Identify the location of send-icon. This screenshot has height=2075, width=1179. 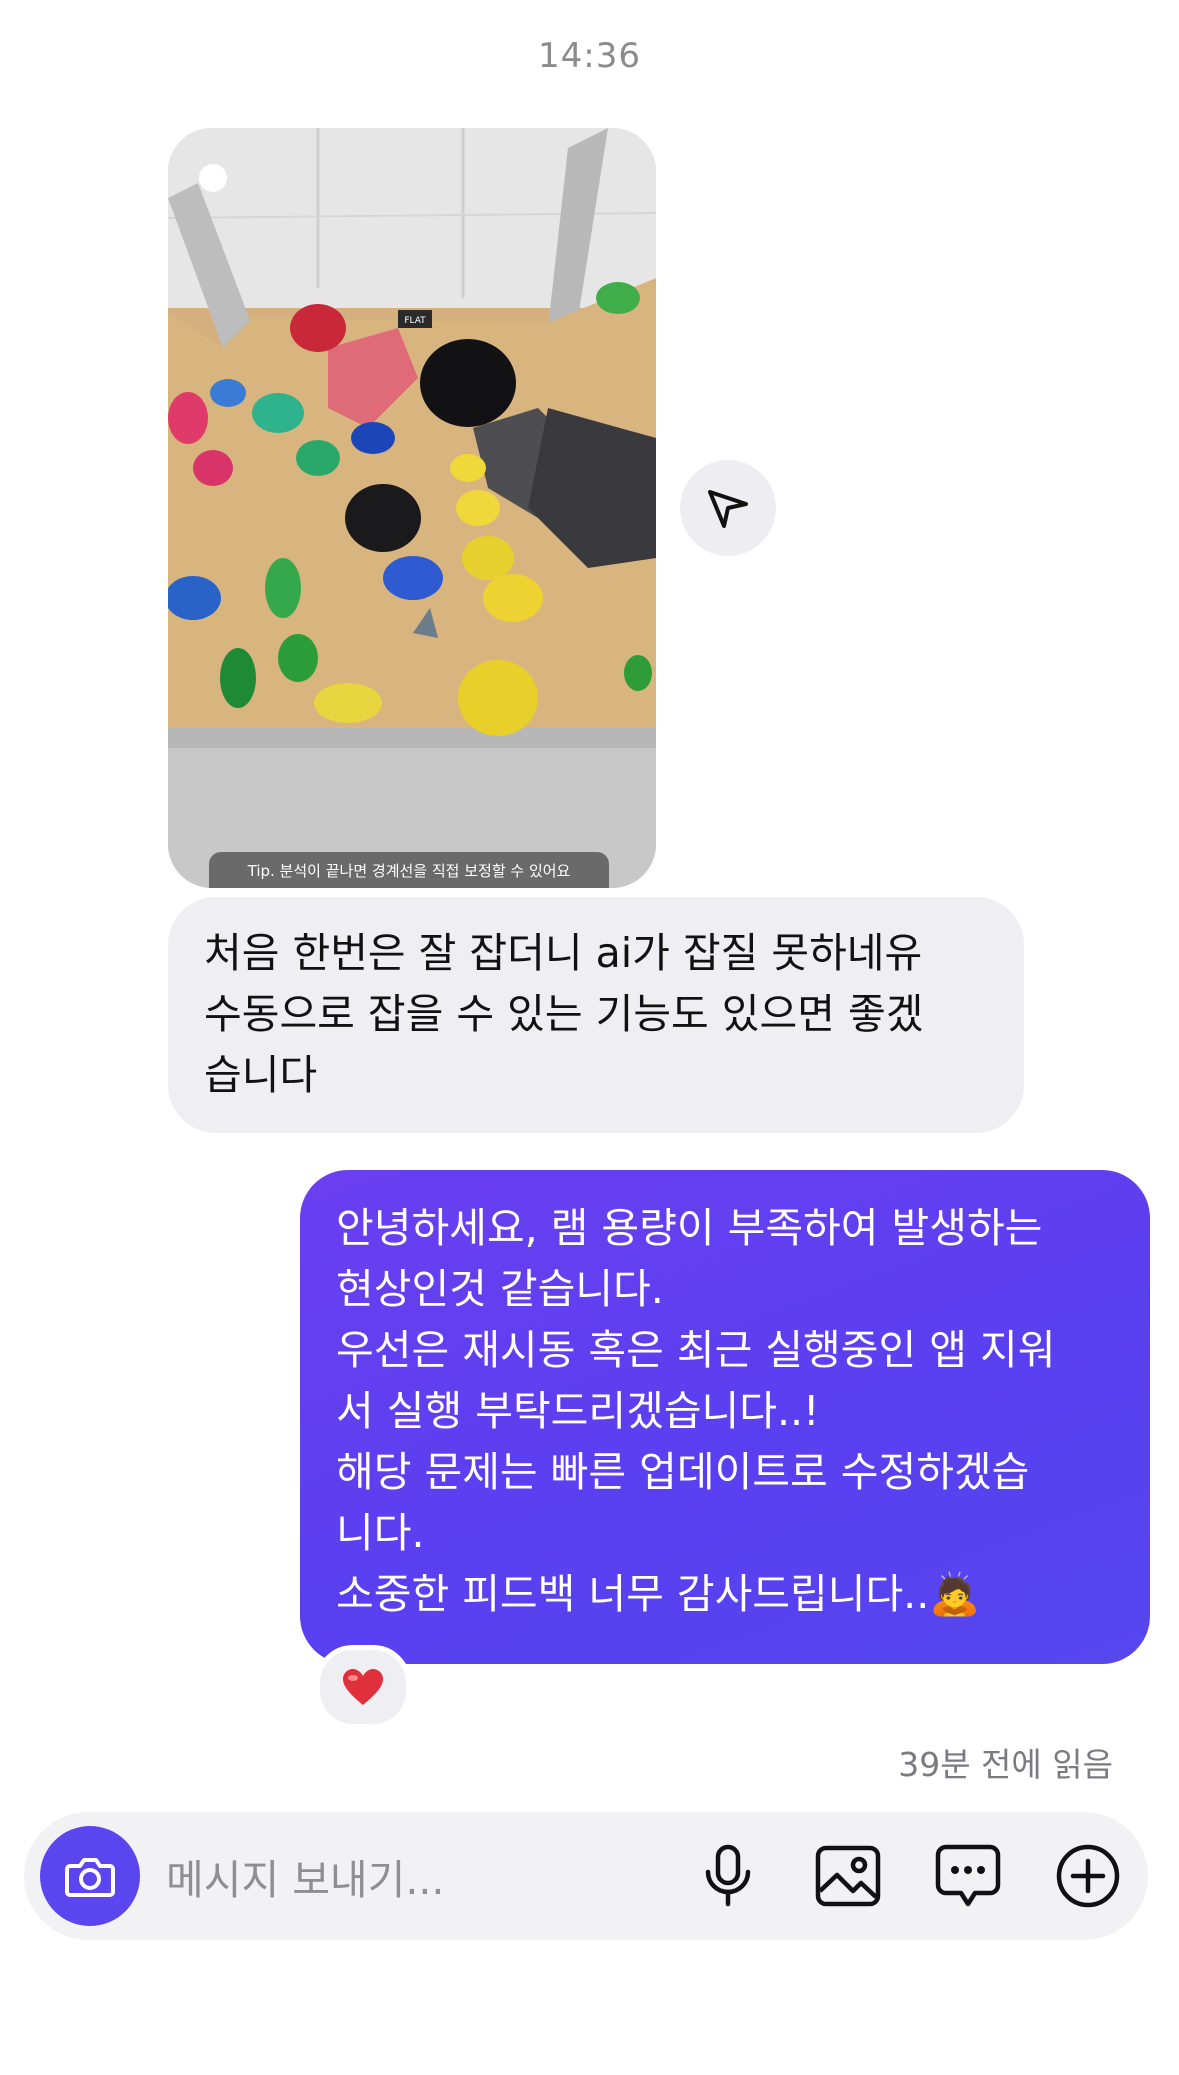
(728, 509).